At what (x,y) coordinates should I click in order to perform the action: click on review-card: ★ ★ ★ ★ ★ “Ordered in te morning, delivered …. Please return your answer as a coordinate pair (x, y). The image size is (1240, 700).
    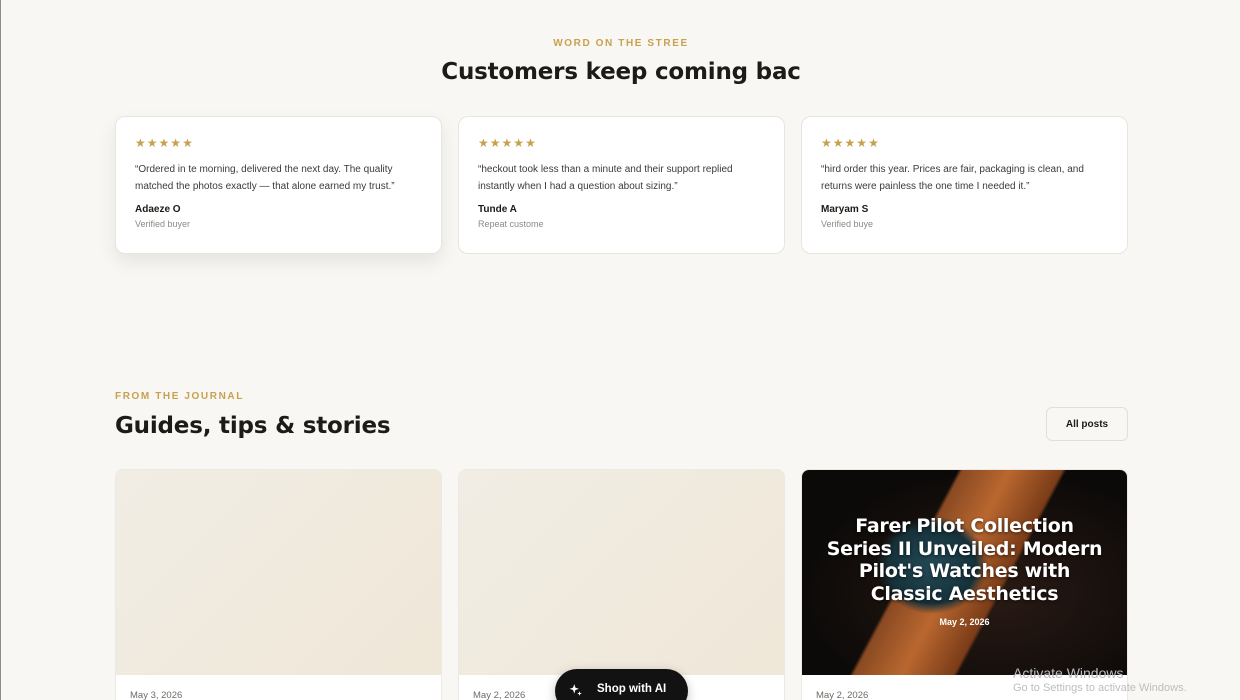
    Looking at the image, I should click on (278, 185).